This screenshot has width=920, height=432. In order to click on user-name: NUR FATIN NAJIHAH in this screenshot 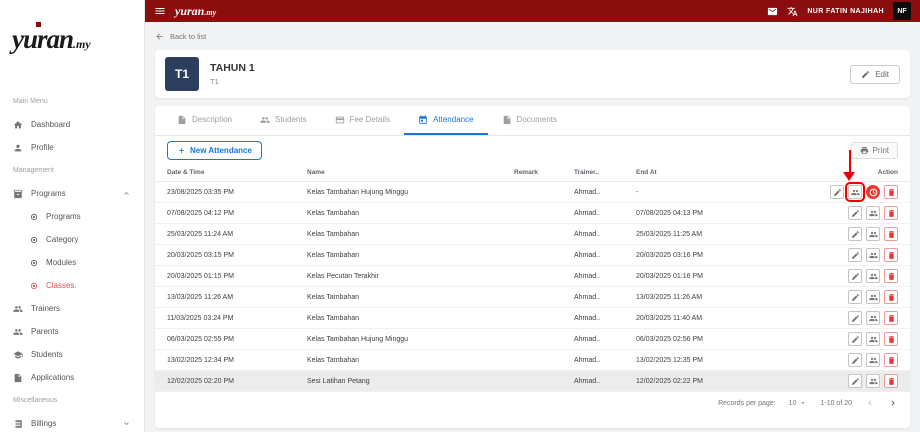, I will do `click(845, 11)`.